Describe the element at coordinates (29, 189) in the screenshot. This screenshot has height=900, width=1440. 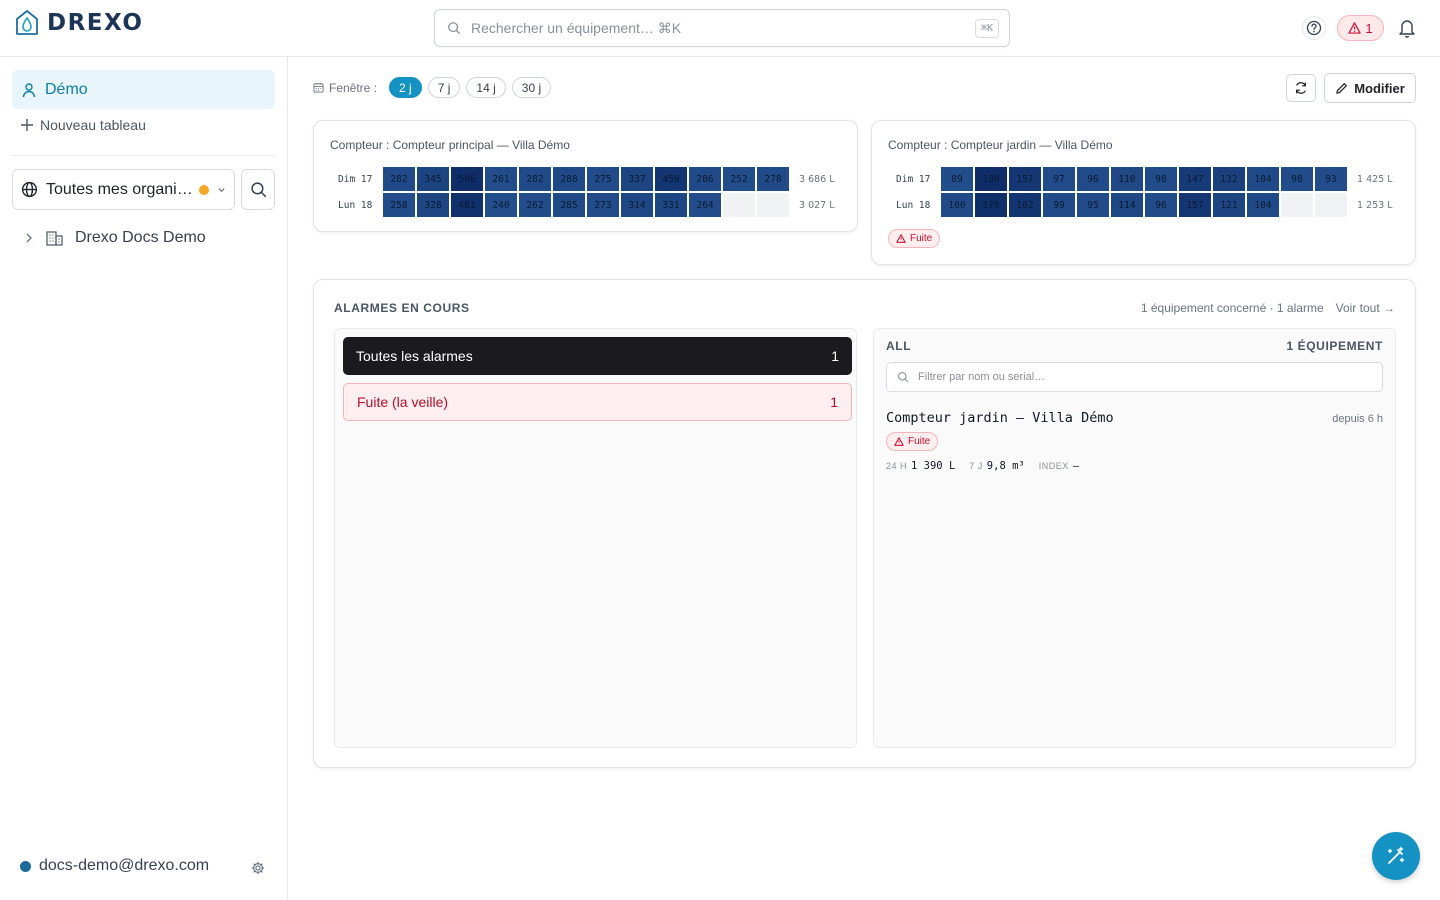
I see `globe-icon` at that location.